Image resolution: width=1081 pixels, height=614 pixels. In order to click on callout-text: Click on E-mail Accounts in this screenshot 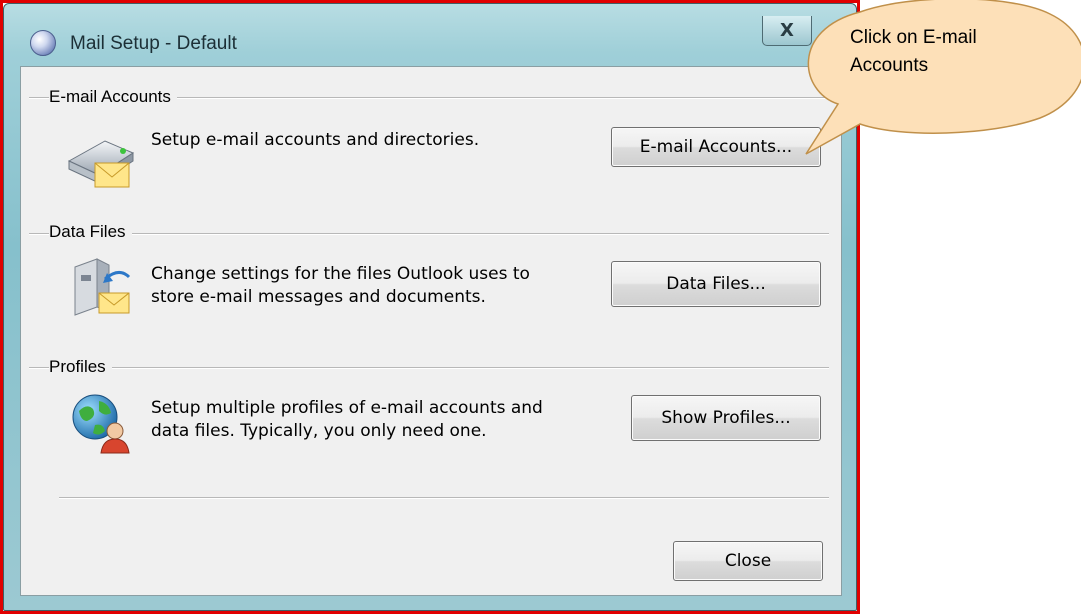, I will do `click(950, 52)`.